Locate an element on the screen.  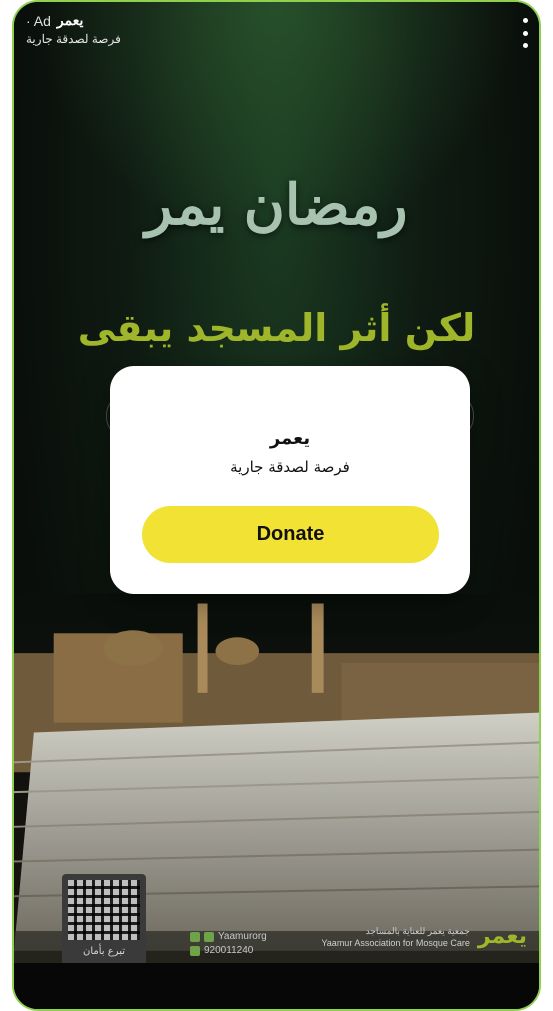
org-logo: يعمر is located at coordinates (502, 936).